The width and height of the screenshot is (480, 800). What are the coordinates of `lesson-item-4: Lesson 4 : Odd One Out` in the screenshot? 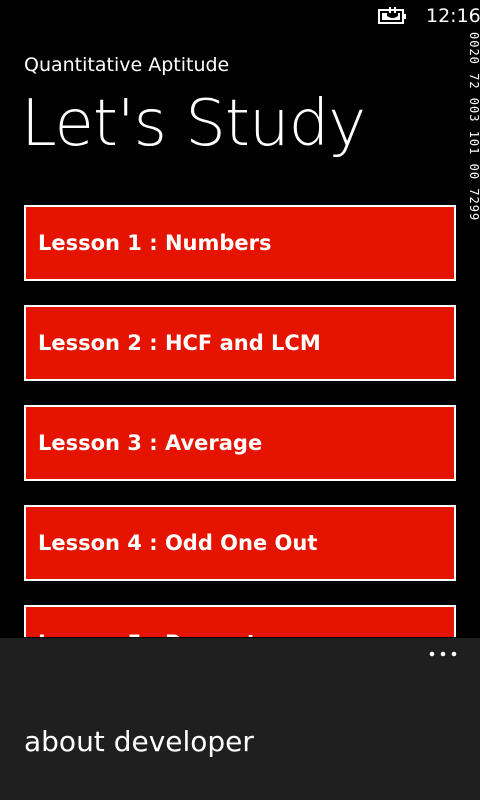 It's located at (240, 543).